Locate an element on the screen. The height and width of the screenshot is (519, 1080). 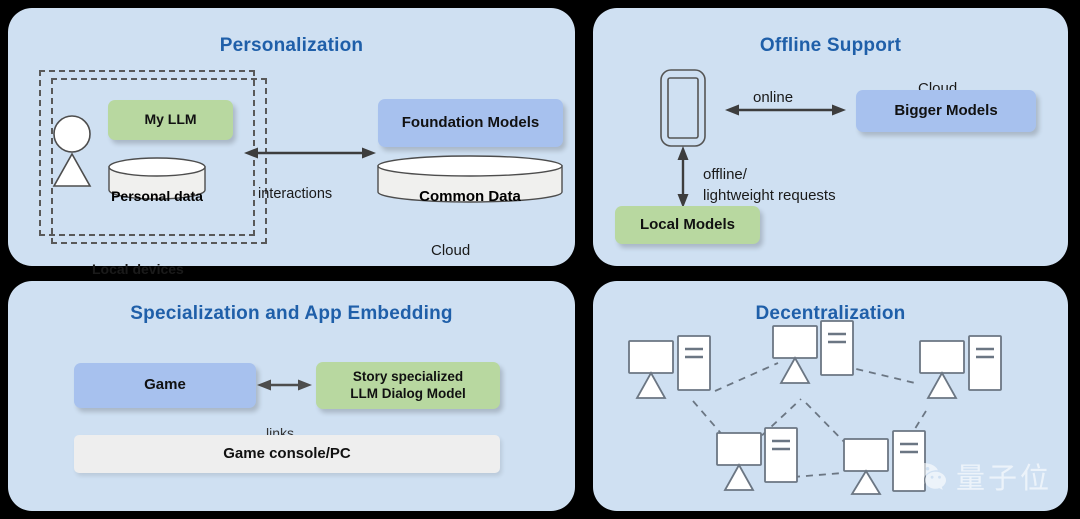
node-game: Game is located at coordinates (165, 385).